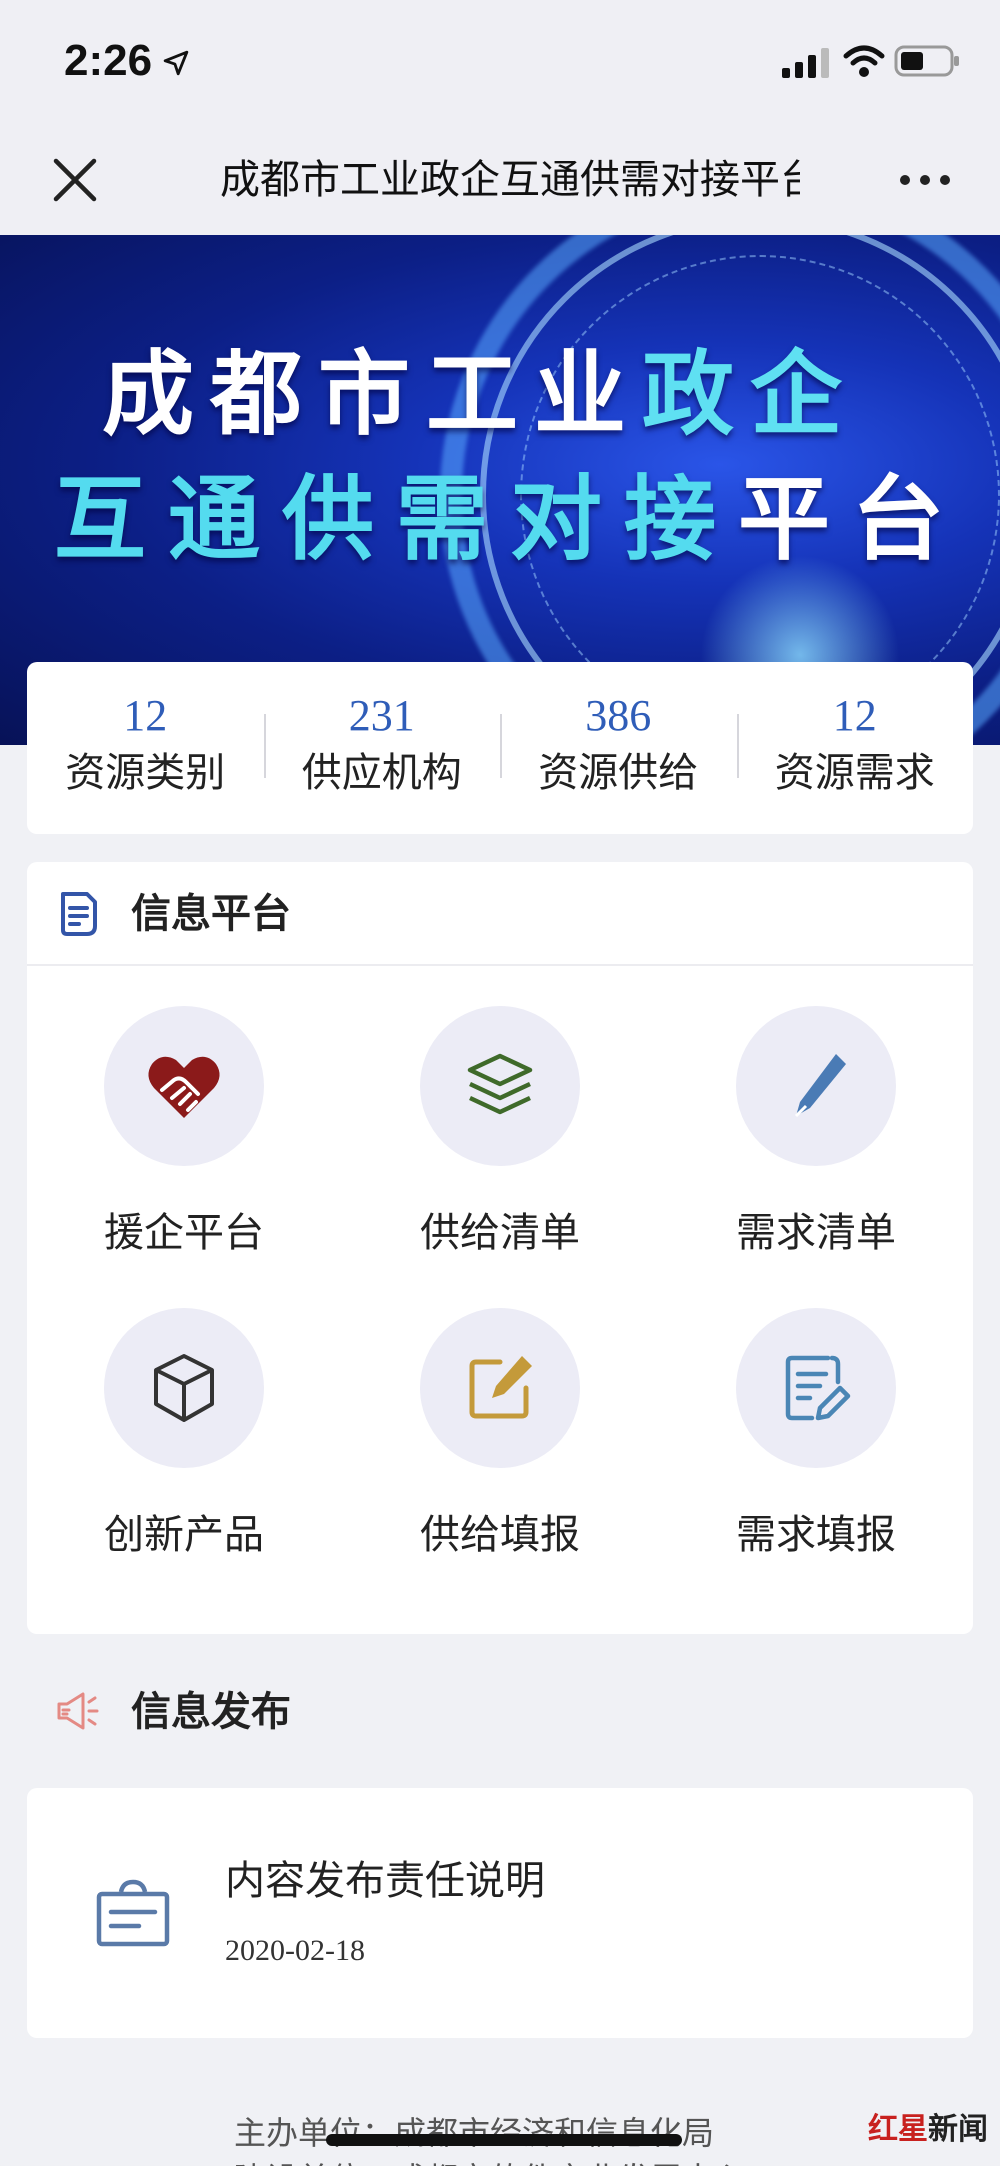 The width and height of the screenshot is (1000, 2166). What do you see at coordinates (176, 63) in the screenshot?
I see `location-arrow-icon` at bounding box center [176, 63].